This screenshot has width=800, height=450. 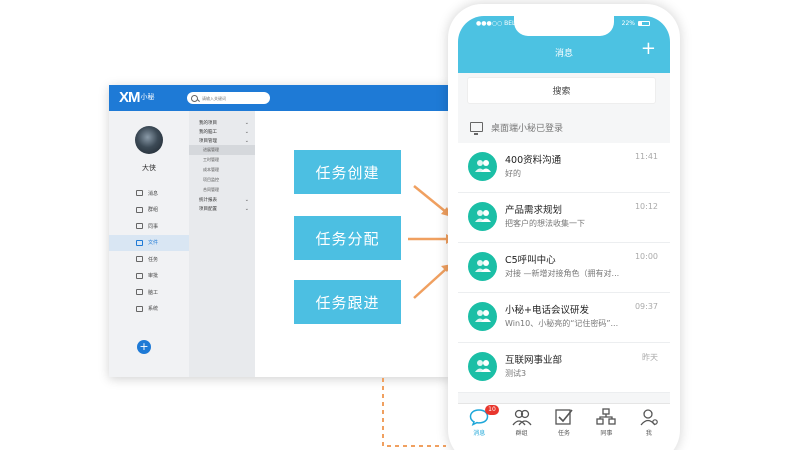 What do you see at coordinates (153, 292) in the screenshot?
I see `sidebar-item-label: 脑工` at bounding box center [153, 292].